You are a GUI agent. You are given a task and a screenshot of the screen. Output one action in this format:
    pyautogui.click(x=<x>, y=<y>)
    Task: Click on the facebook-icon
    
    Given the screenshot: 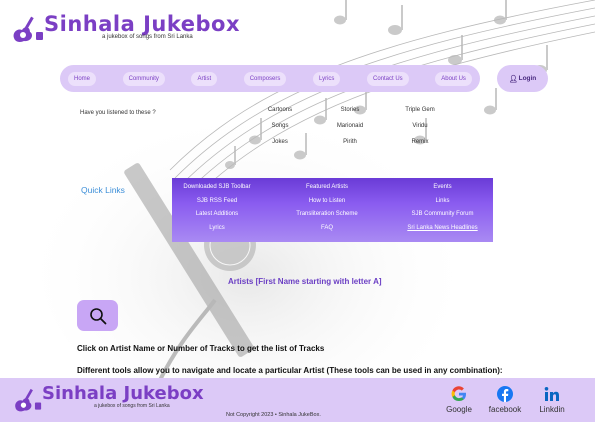 What is the action you would take?
    pyautogui.click(x=505, y=394)
    